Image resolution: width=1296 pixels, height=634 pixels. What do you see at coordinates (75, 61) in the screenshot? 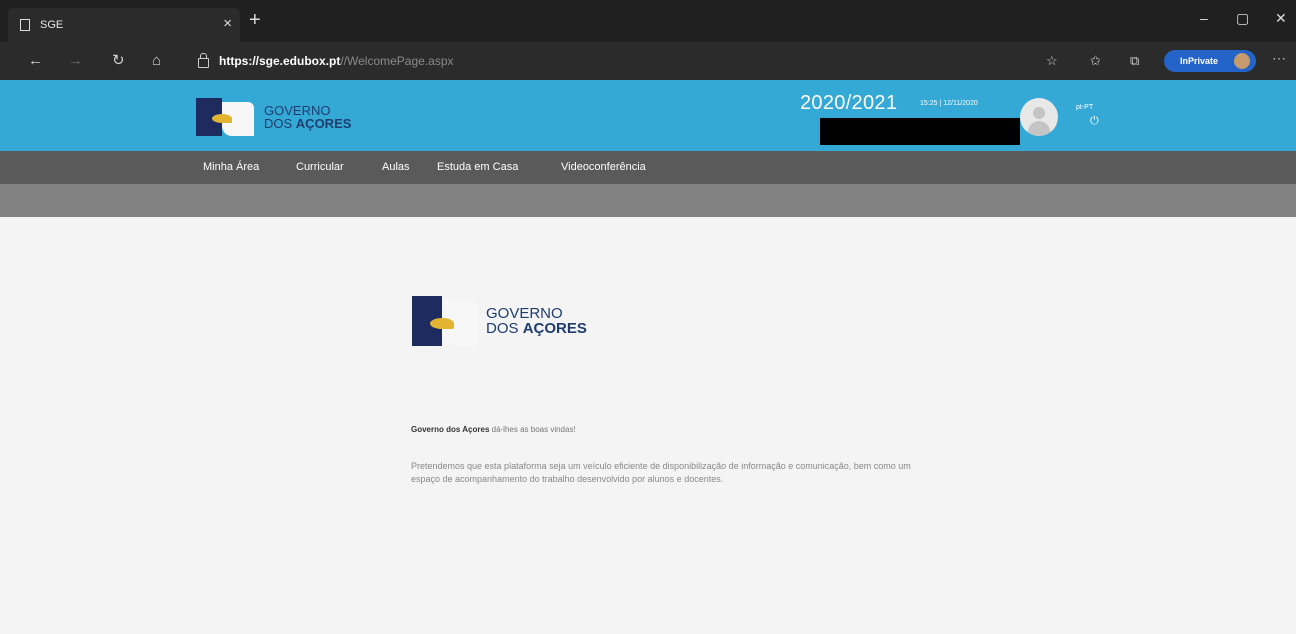
I see `forward-icon: →` at bounding box center [75, 61].